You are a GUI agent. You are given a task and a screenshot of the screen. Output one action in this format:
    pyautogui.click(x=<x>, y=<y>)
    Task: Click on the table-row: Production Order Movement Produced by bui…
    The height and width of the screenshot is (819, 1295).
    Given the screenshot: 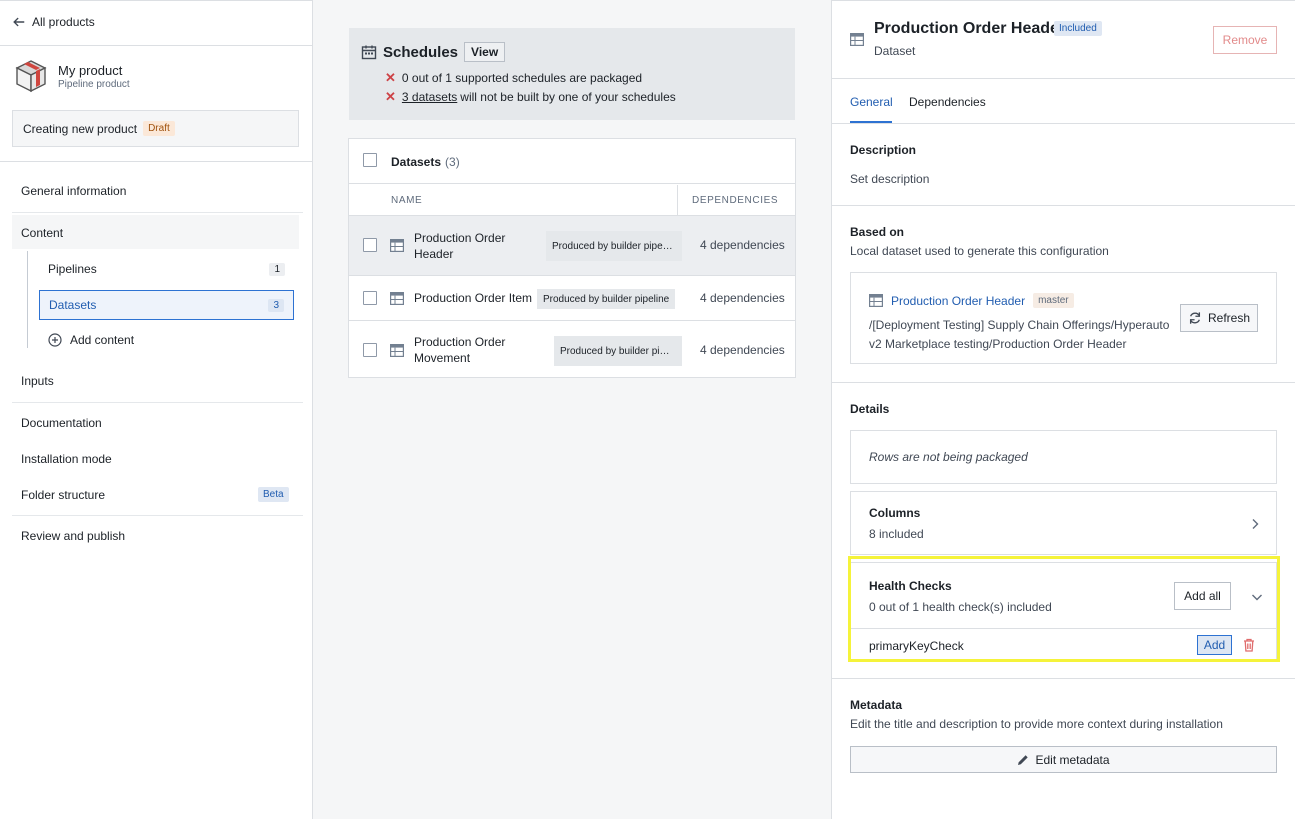 What is the action you would take?
    pyautogui.click(x=572, y=349)
    